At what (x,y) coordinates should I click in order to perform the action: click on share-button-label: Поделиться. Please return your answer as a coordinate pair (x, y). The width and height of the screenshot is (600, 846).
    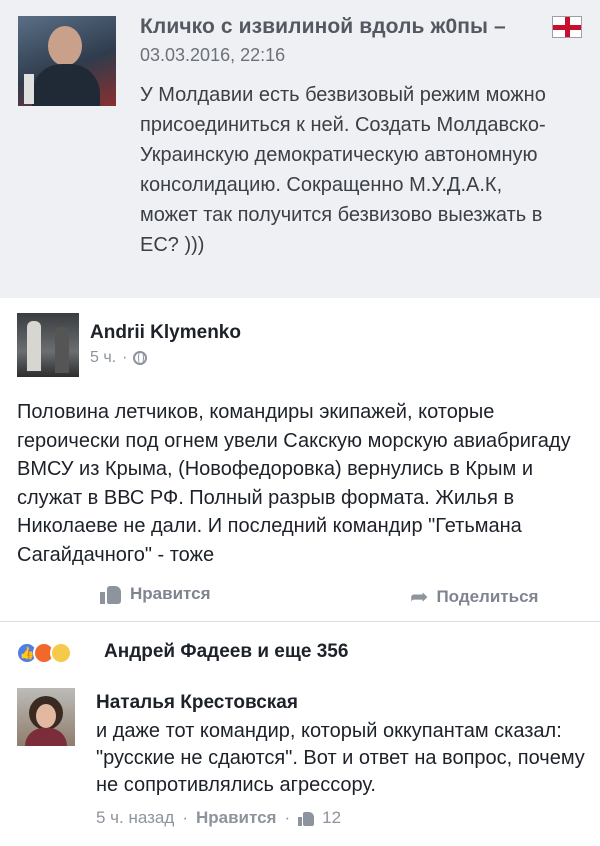
    Looking at the image, I should click on (487, 596).